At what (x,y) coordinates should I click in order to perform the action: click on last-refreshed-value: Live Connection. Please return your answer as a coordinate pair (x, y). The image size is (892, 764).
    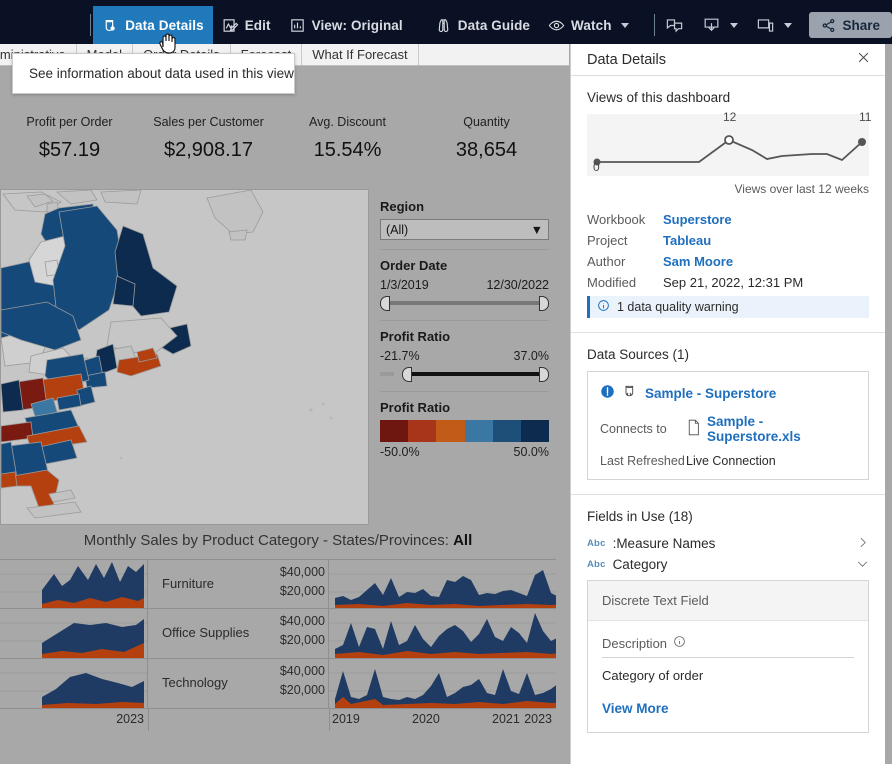
    Looking at the image, I should click on (731, 461).